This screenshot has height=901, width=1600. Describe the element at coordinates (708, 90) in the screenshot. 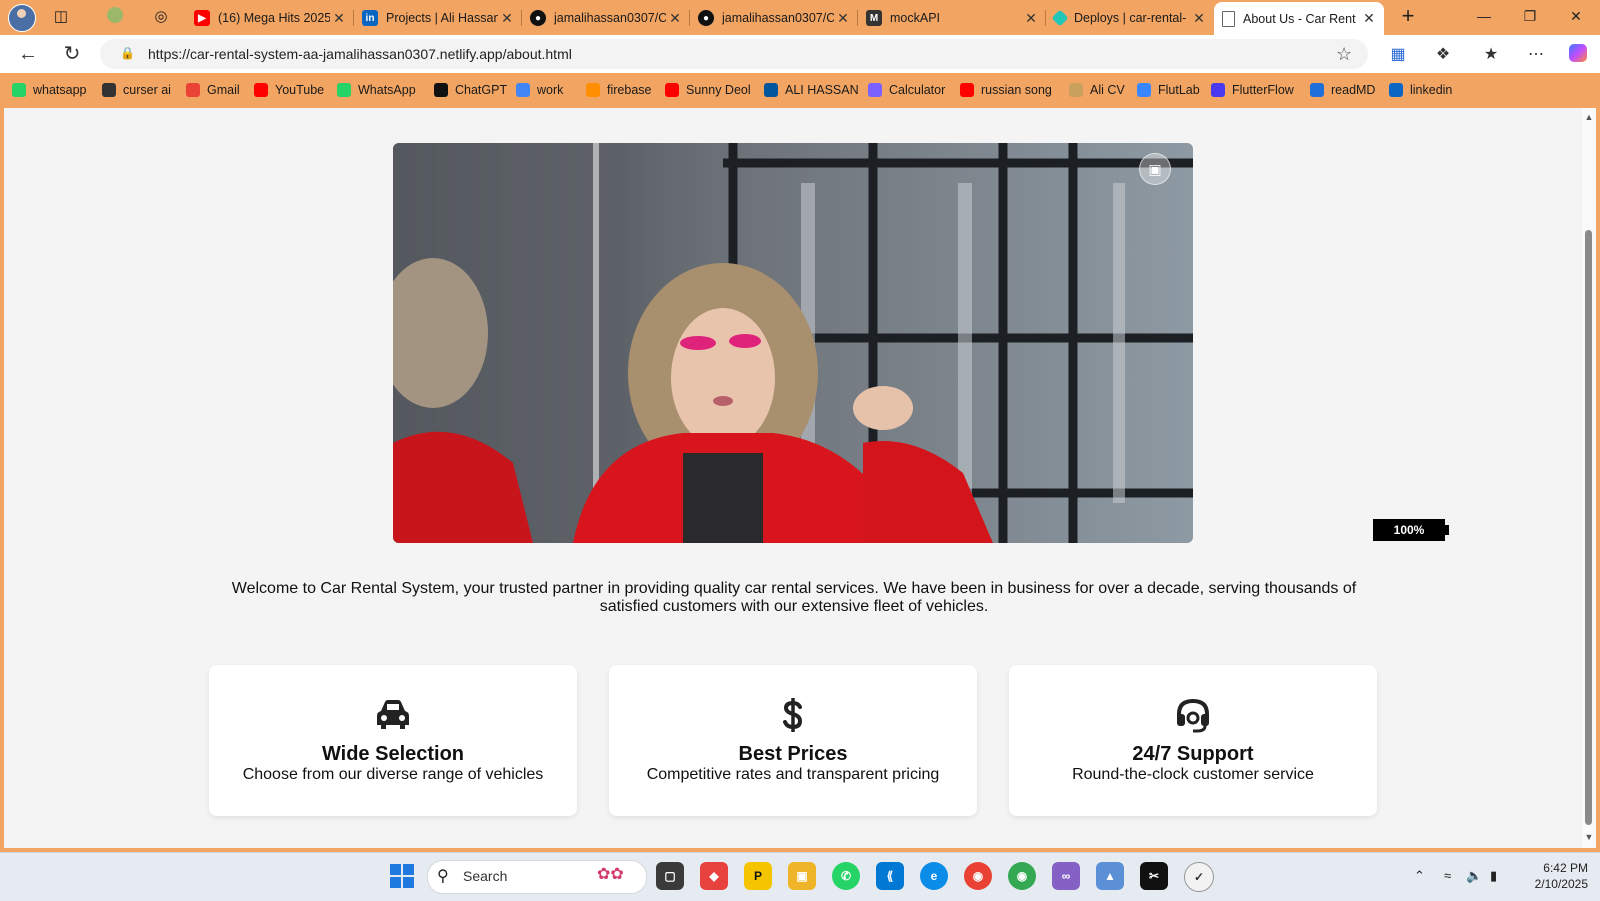

I see `bookmark-sunny-deol: Sunny Deol` at that location.